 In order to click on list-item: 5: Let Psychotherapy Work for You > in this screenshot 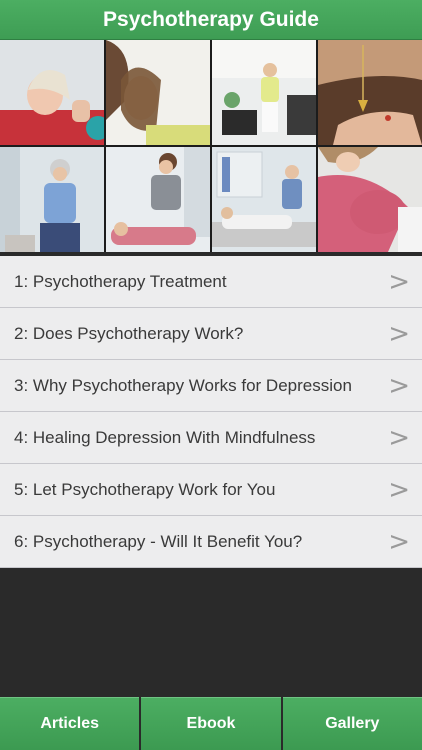, I will do `click(211, 490)`.